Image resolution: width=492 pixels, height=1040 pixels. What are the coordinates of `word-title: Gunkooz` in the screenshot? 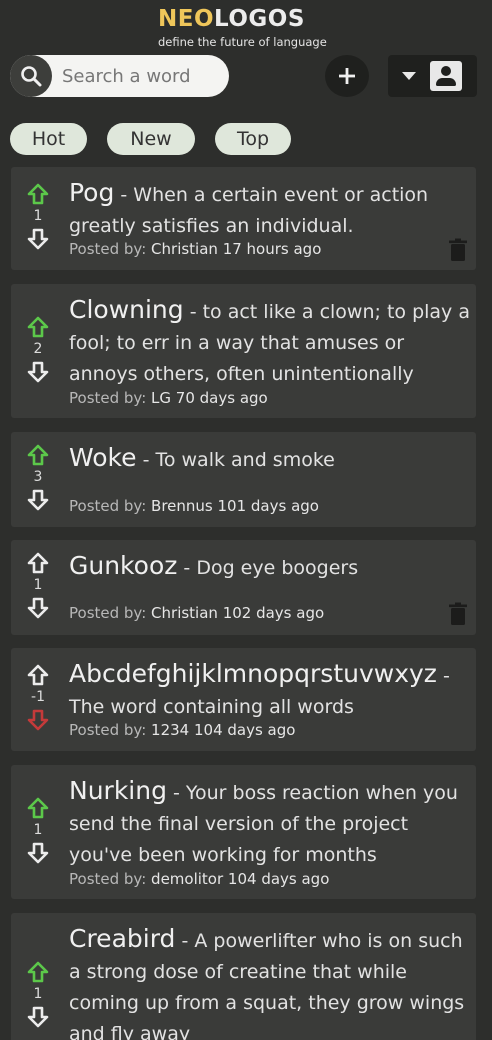 It's located at (123, 565).